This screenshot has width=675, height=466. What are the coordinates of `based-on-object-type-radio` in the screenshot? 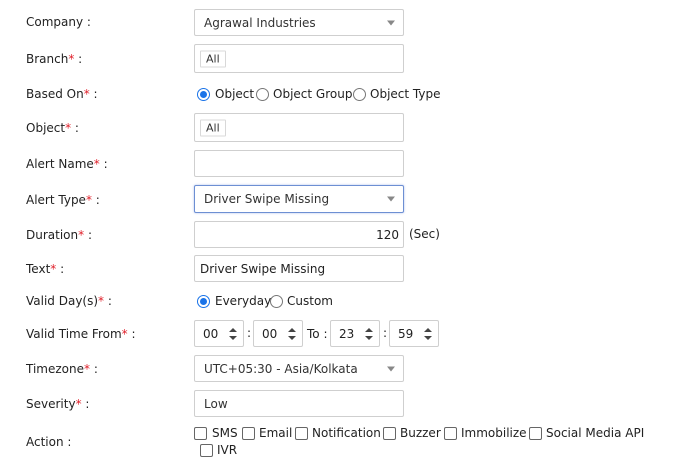 It's located at (359, 94).